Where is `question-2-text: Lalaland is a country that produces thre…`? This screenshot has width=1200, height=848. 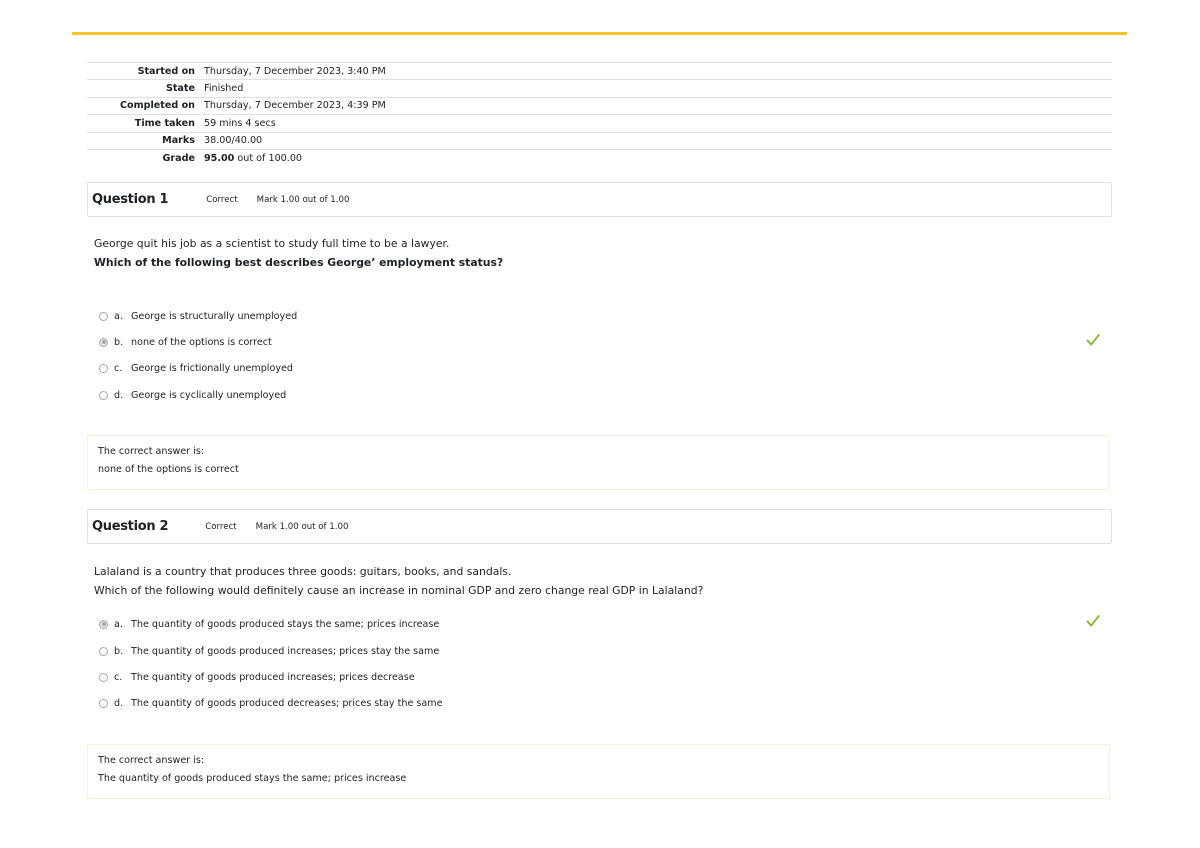
question-2-text: Lalaland is a country that produces thre… is located at coordinates (303, 571).